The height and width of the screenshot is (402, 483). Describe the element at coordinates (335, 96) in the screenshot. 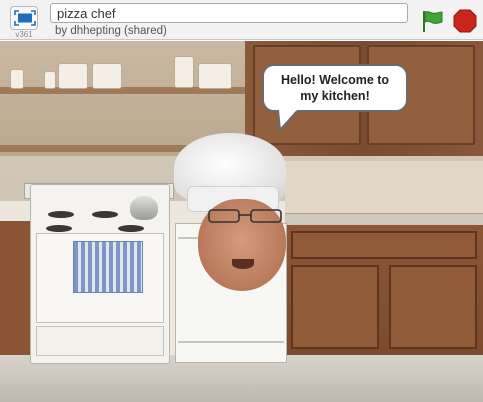

I see `speech-line-2: my kitchen!` at that location.